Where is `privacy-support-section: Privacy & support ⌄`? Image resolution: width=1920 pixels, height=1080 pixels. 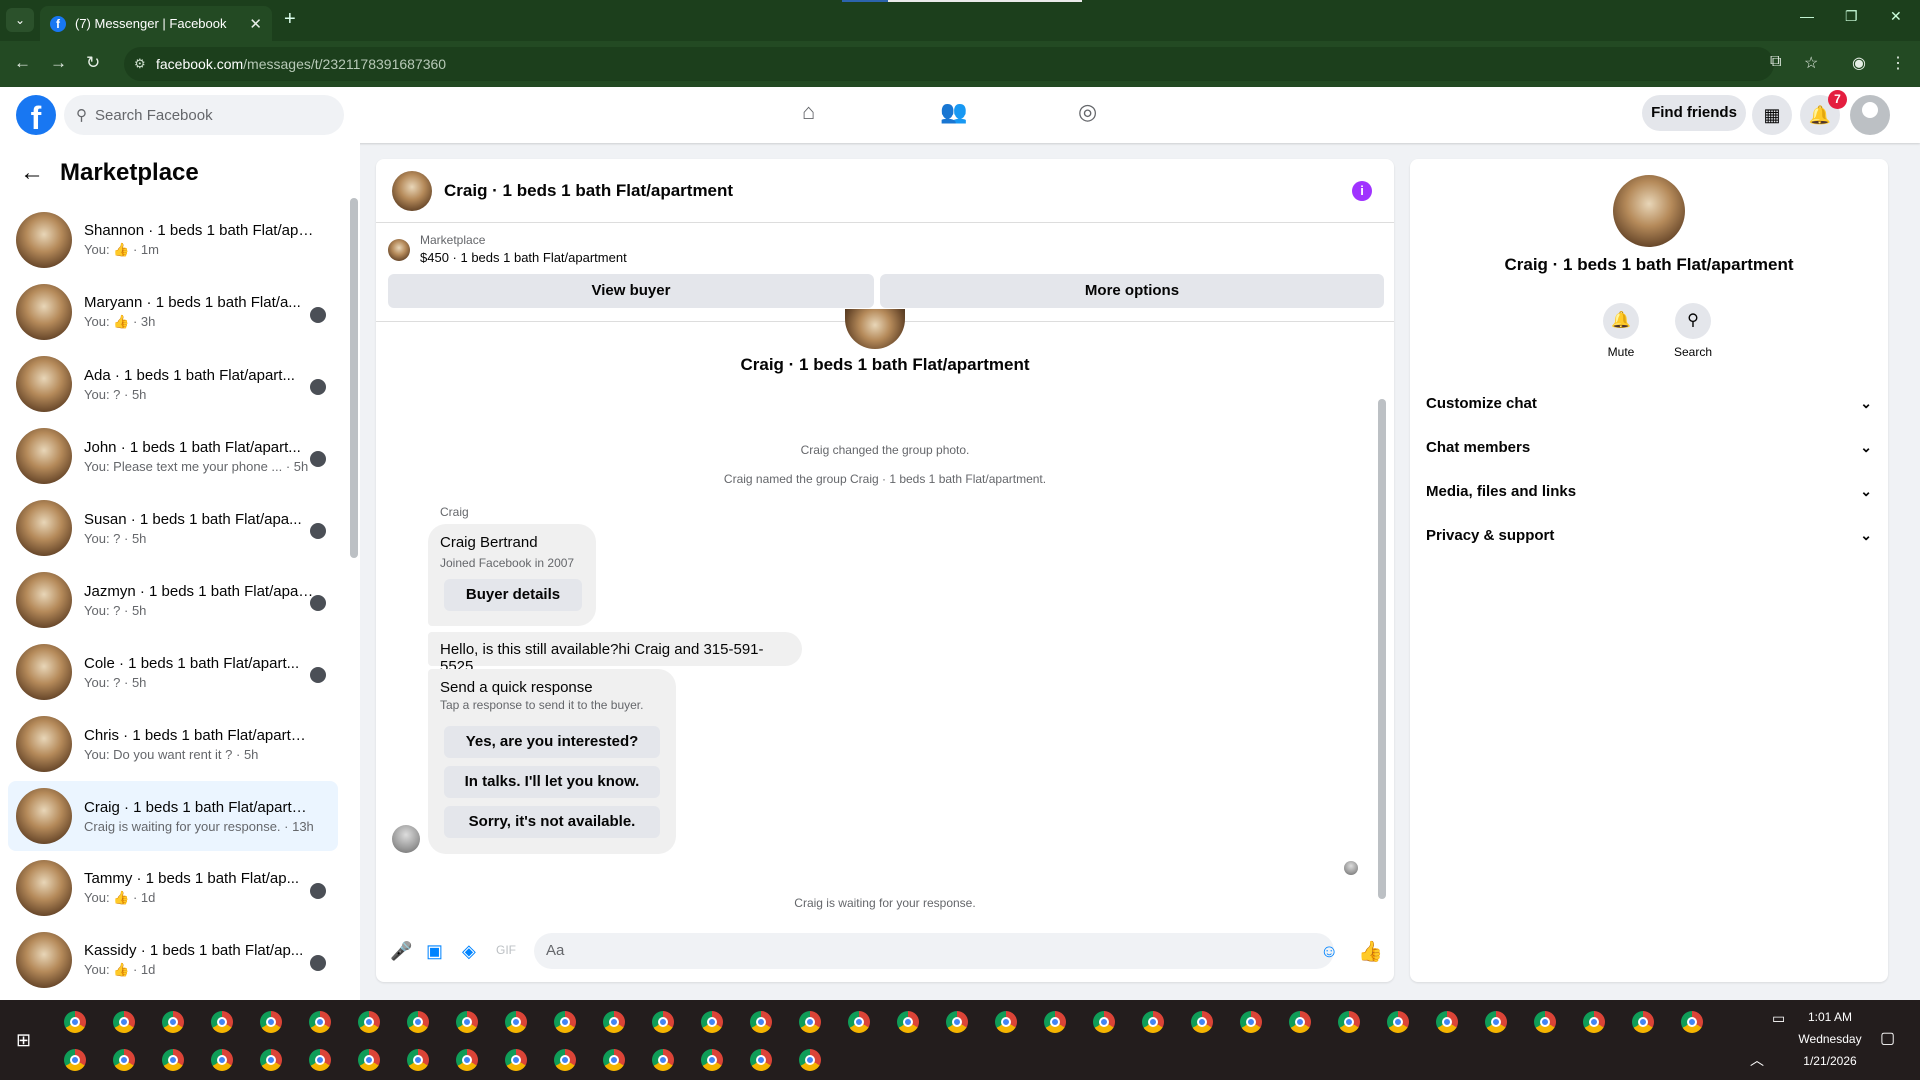 privacy-support-section: Privacy & support ⌄ is located at coordinates (1649, 535).